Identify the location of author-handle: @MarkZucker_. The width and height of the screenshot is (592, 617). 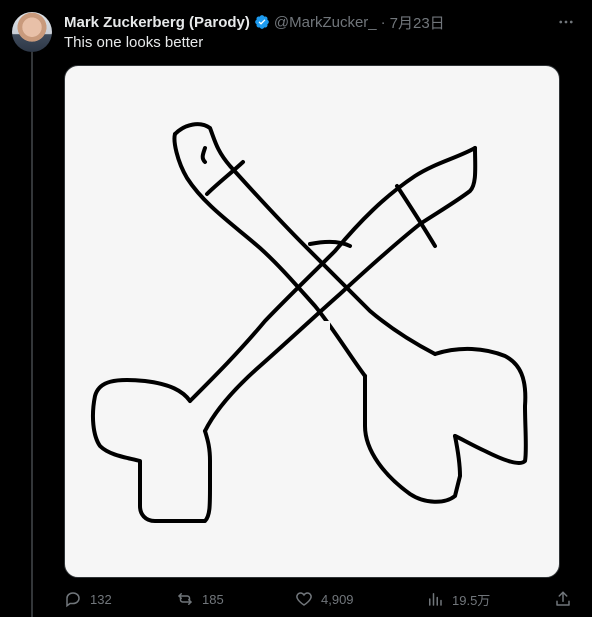
(325, 22).